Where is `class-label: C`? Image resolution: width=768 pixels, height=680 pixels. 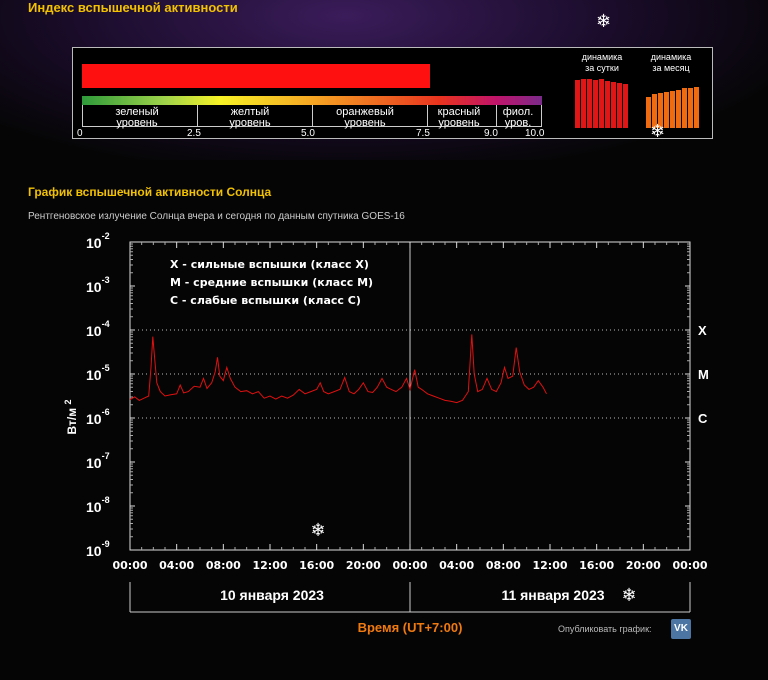
class-label: C is located at coordinates (703, 418).